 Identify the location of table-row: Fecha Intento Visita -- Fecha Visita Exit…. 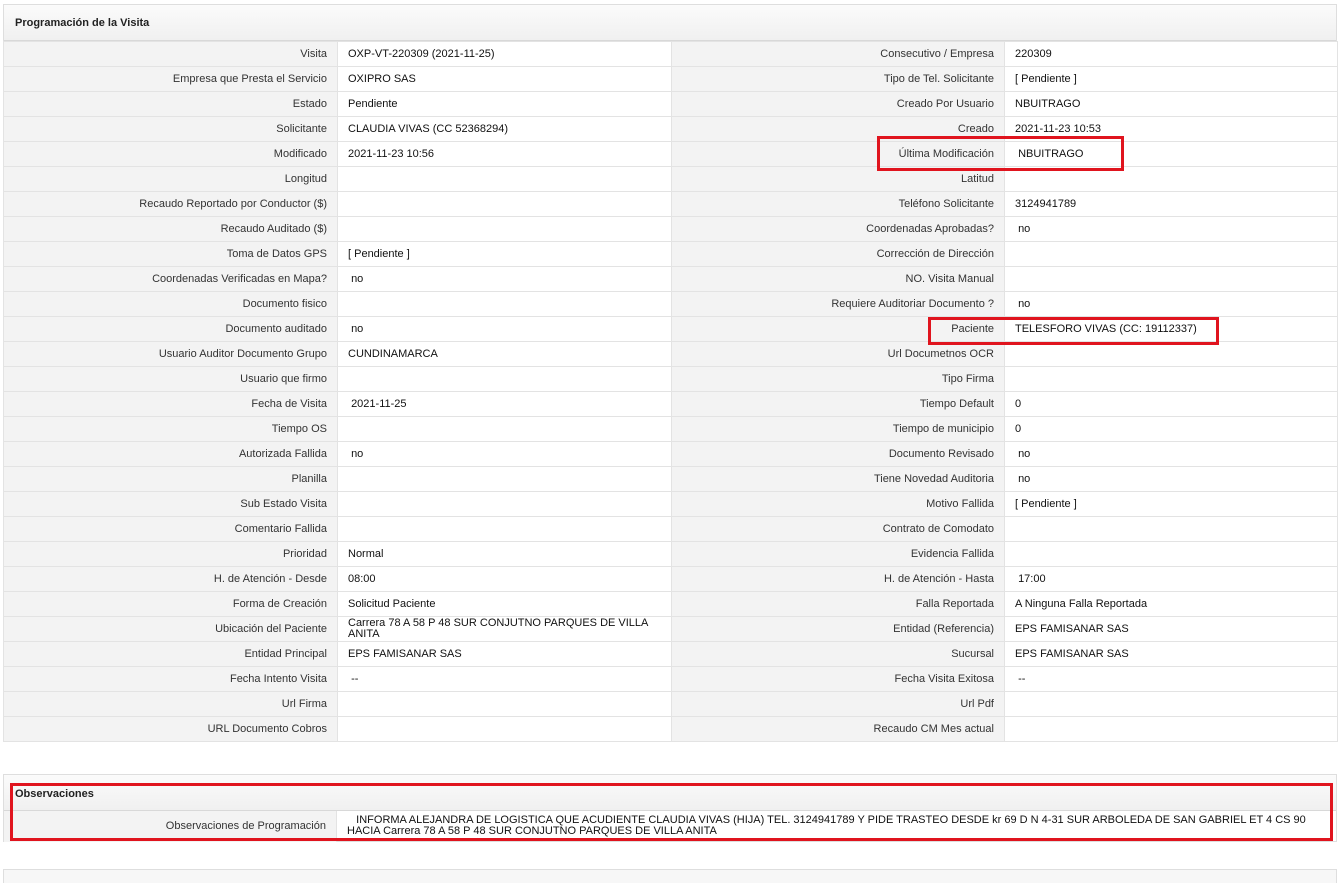
(670, 679).